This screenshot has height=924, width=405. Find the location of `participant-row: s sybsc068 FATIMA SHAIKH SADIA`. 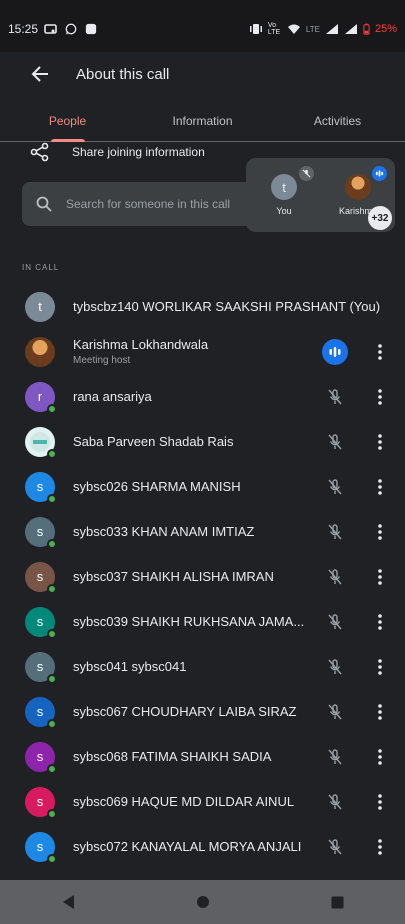

participant-row: s sybsc068 FATIMA SHAIKH SADIA is located at coordinates (202, 756).